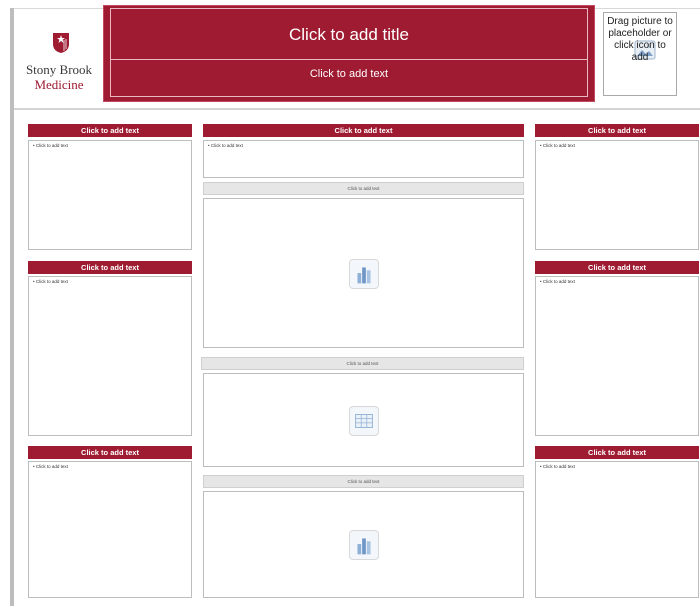  What do you see at coordinates (363, 481) in the screenshot?
I see `center-caption-3: Click to add text` at bounding box center [363, 481].